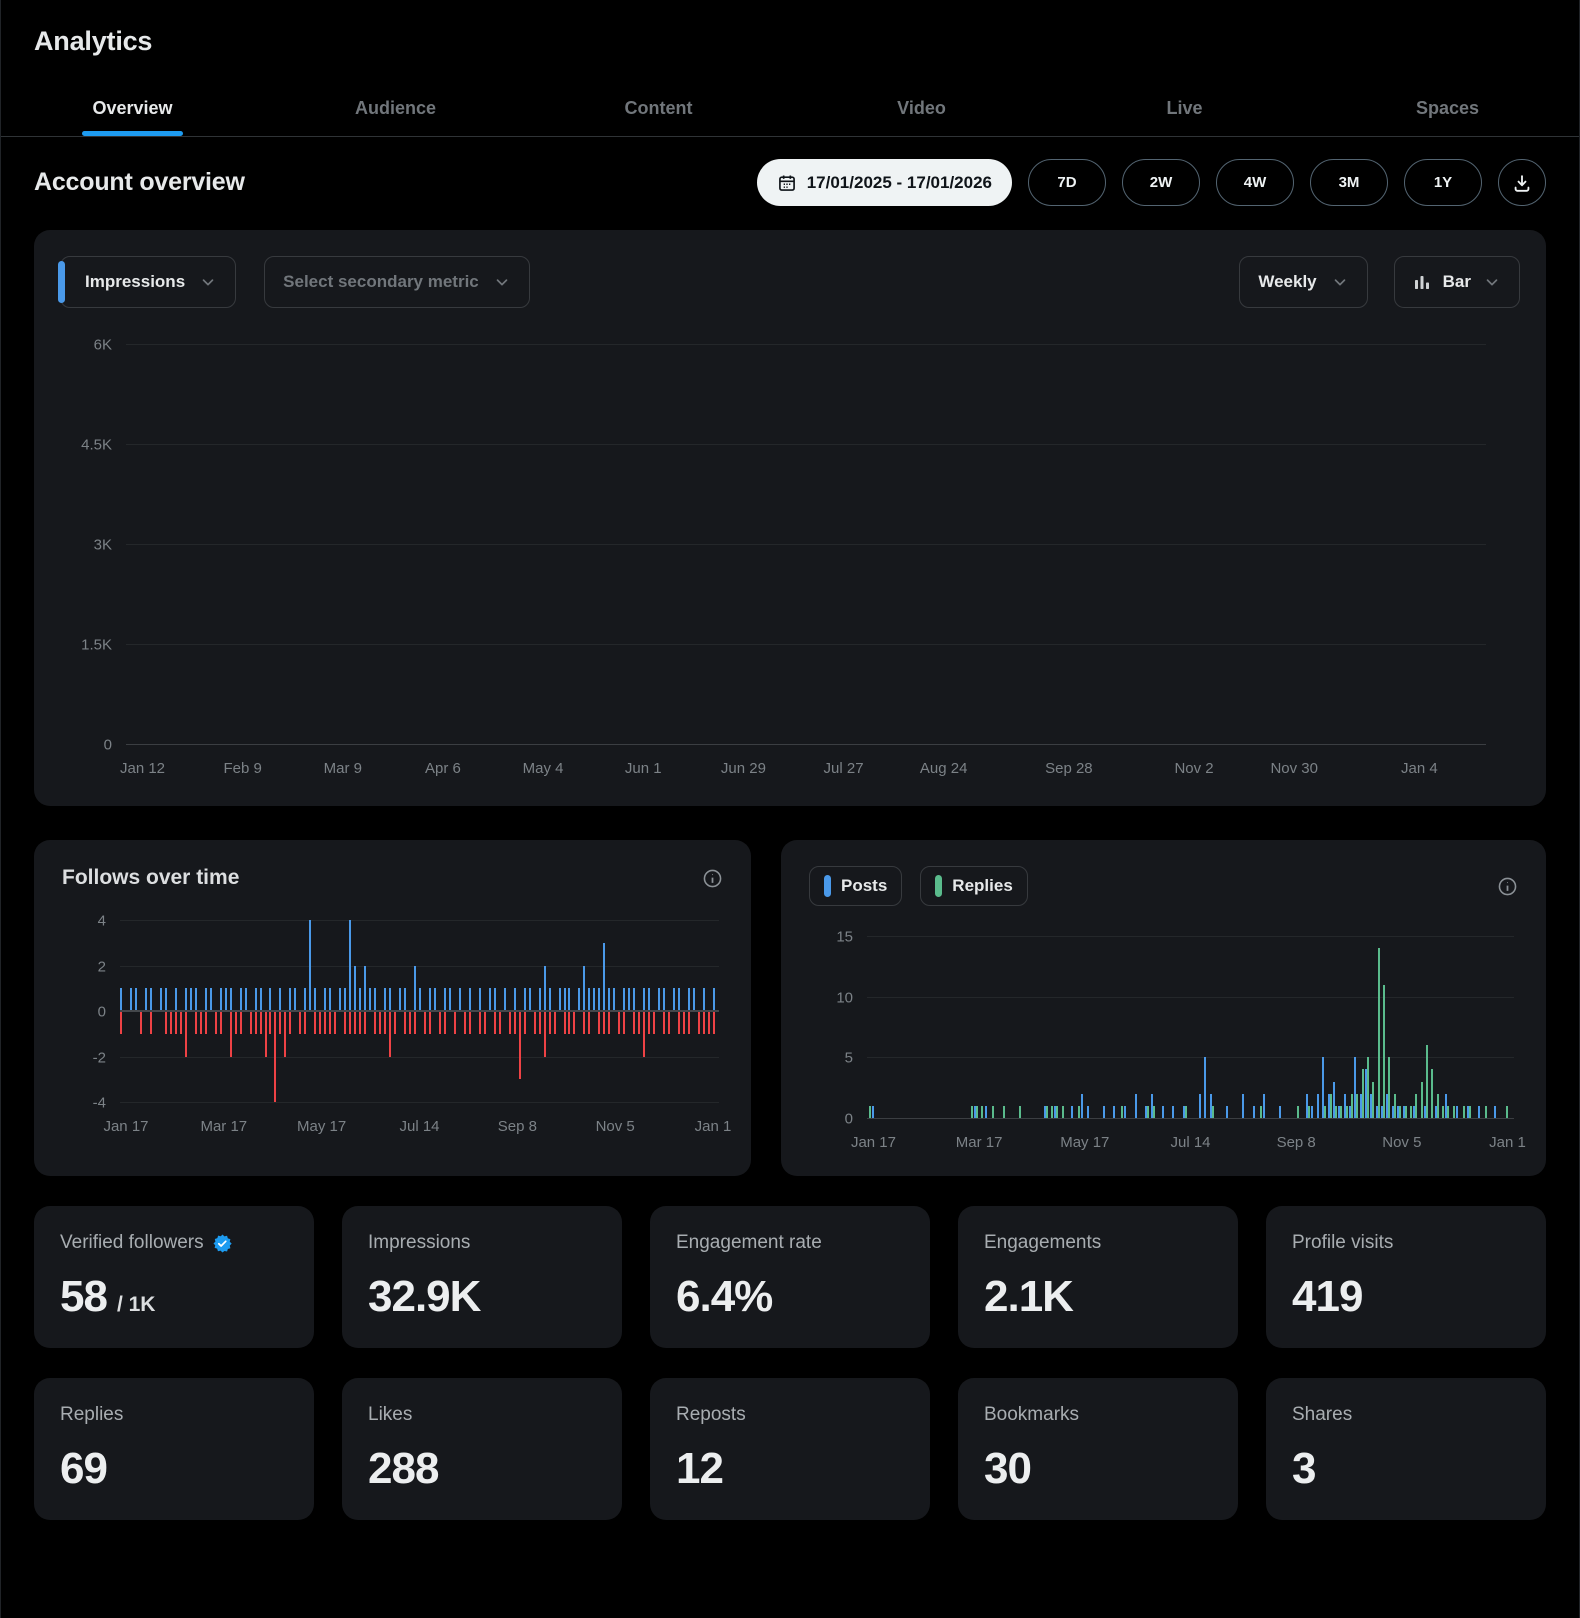 The image size is (1580, 1618). What do you see at coordinates (1098, 1277) in the screenshot?
I see `stat-card-engagements: Engagements 2.1K` at bounding box center [1098, 1277].